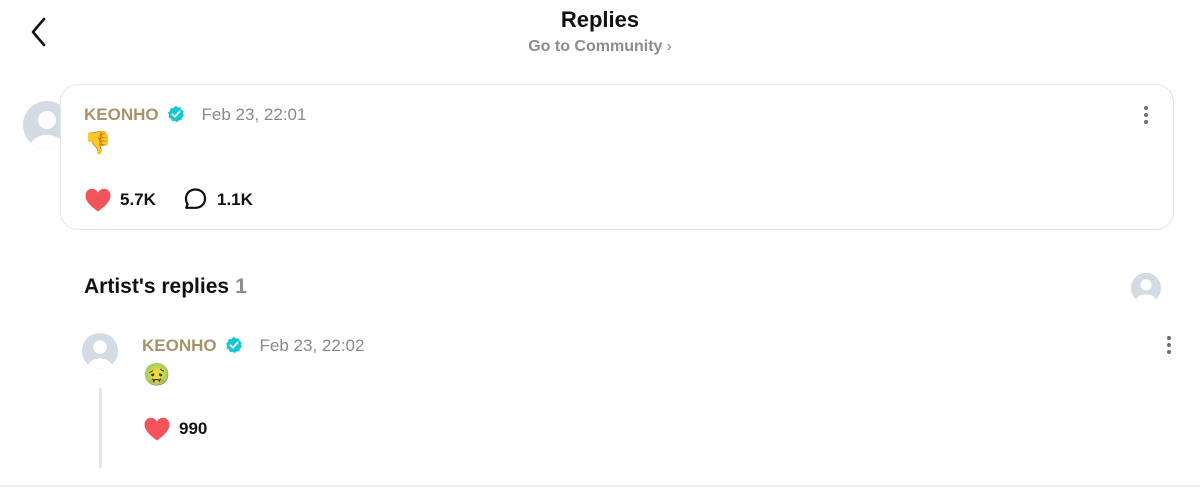  I want to click on reply-more-button, so click(1169, 345).